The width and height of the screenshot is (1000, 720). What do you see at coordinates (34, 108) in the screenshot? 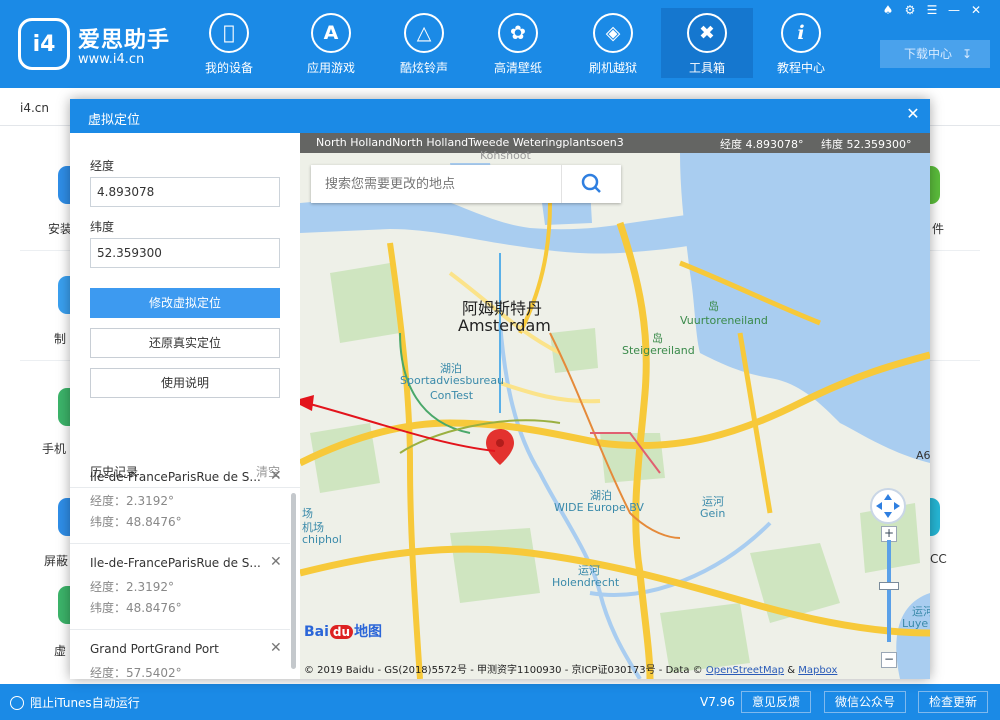
I see `tab-i4: i4.cn` at bounding box center [34, 108].